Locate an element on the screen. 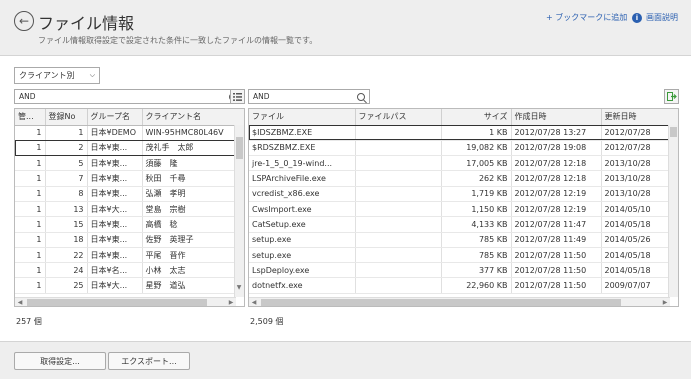 The width and height of the screenshot is (691, 379). table-row: 1 18 日本¥東... 佐野 英理子 is located at coordinates (129, 240).